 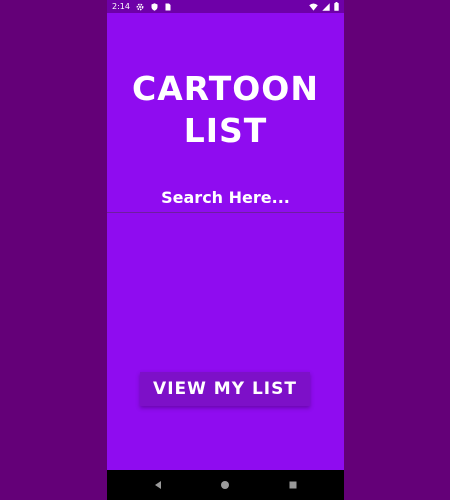 I want to click on search-container, so click(x=225, y=198).